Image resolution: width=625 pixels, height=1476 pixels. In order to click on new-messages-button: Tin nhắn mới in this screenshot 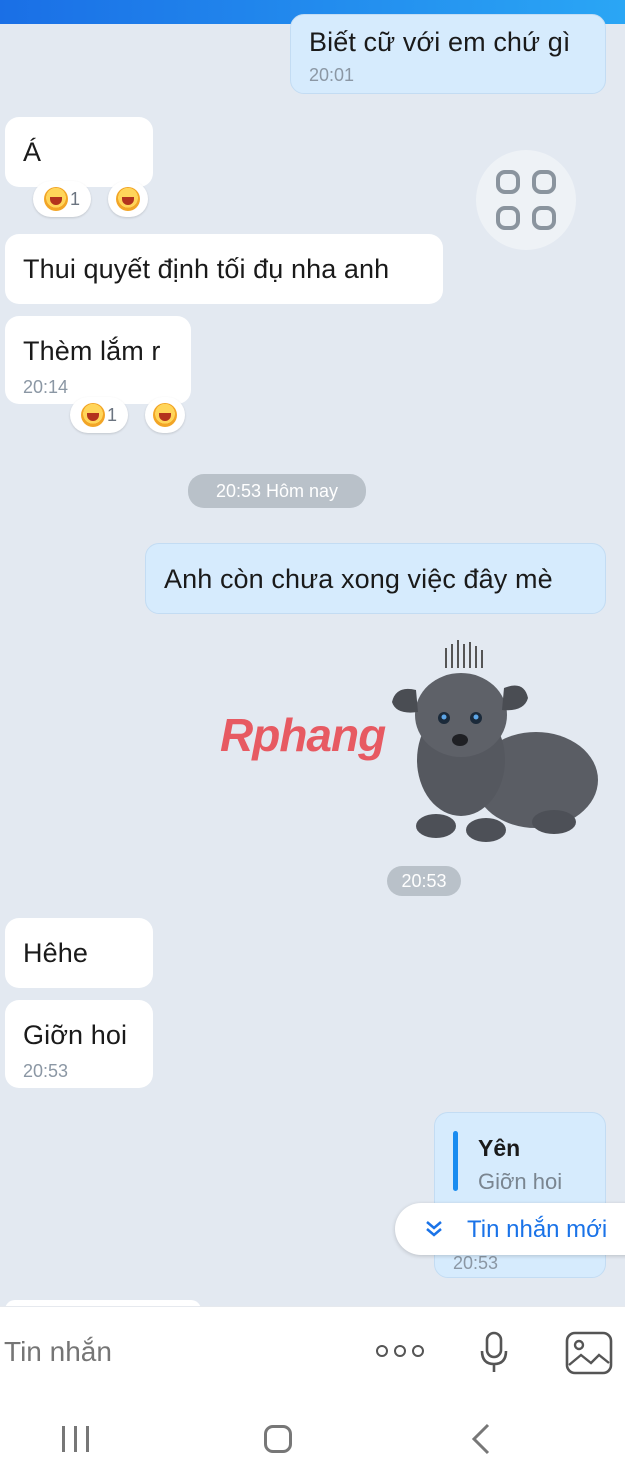, I will do `click(510, 1229)`.